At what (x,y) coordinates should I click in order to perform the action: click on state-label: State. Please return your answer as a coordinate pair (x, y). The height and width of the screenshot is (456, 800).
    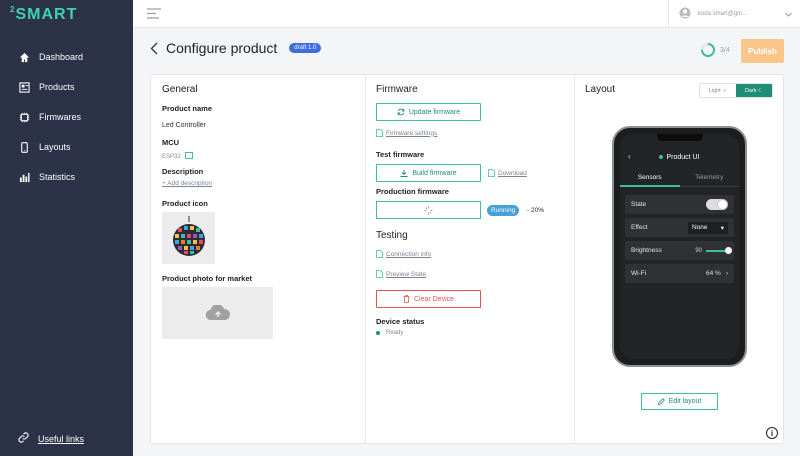
    Looking at the image, I should click on (639, 204).